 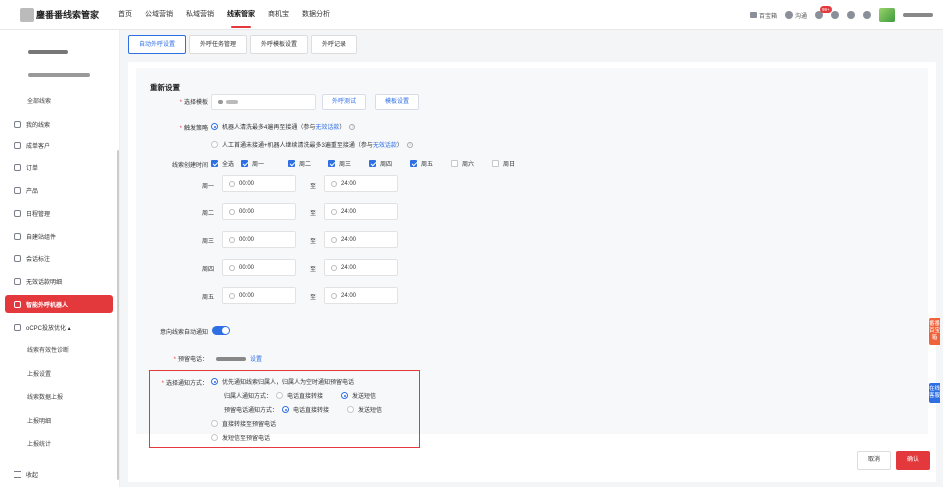 I want to click on sidebar-item-report-stats: 上报统计, so click(x=58, y=443).